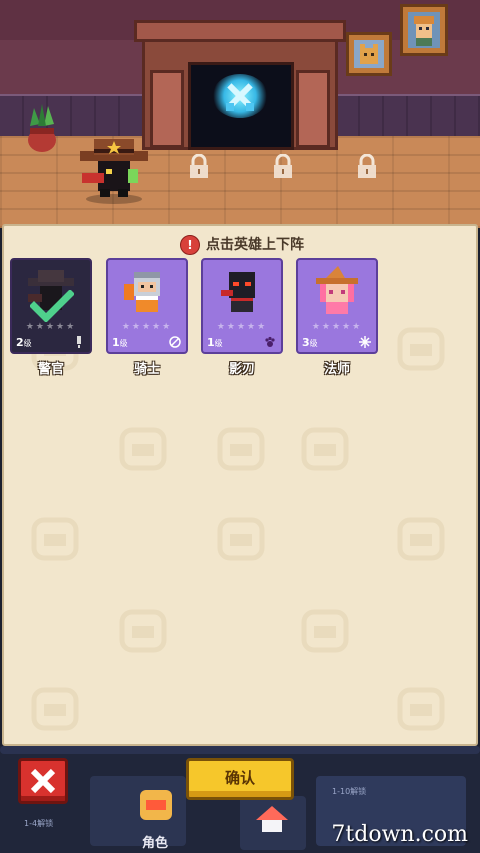 This screenshot has height=853, width=480. Describe the element at coordinates (313, 109) in the screenshot. I see `right-pillar` at that location.